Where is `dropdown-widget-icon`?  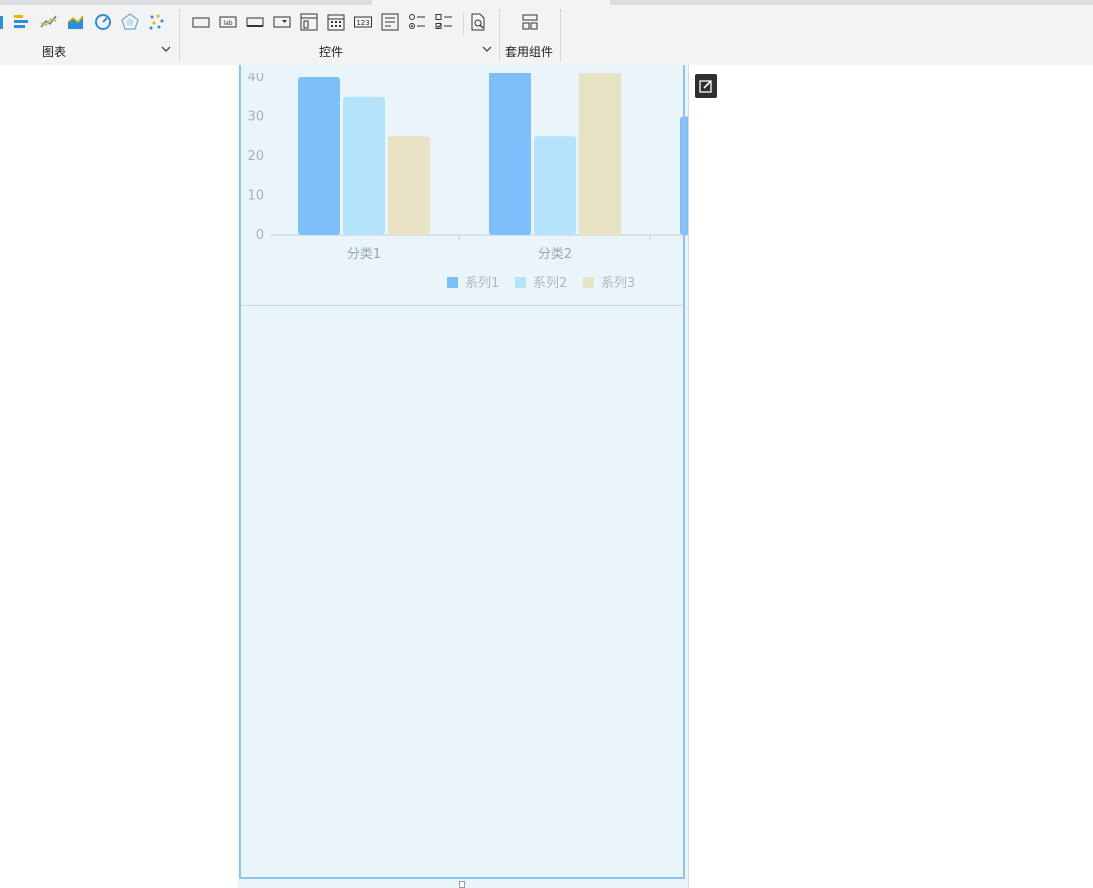
dropdown-widget-icon is located at coordinates (282, 22).